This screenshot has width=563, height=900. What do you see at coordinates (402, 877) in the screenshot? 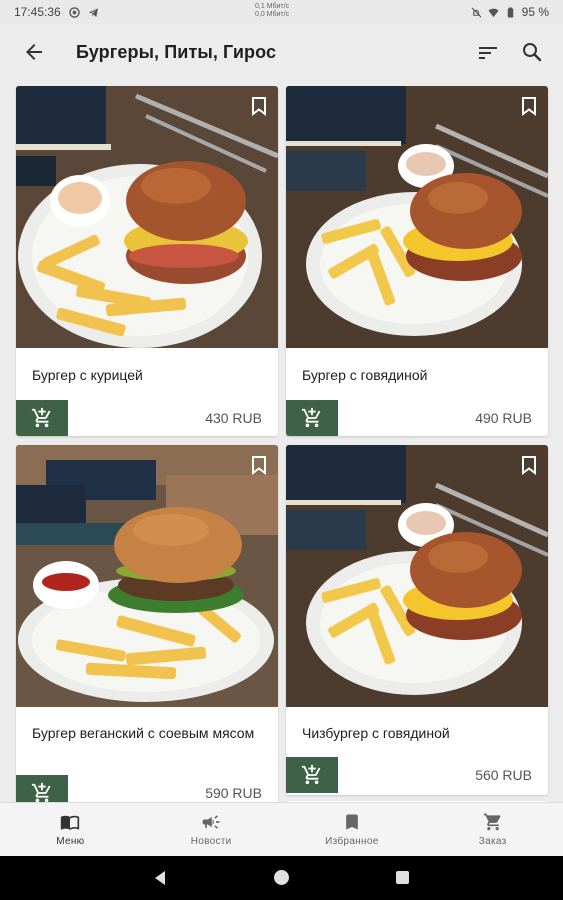
I see `system-recents-icon` at bounding box center [402, 877].